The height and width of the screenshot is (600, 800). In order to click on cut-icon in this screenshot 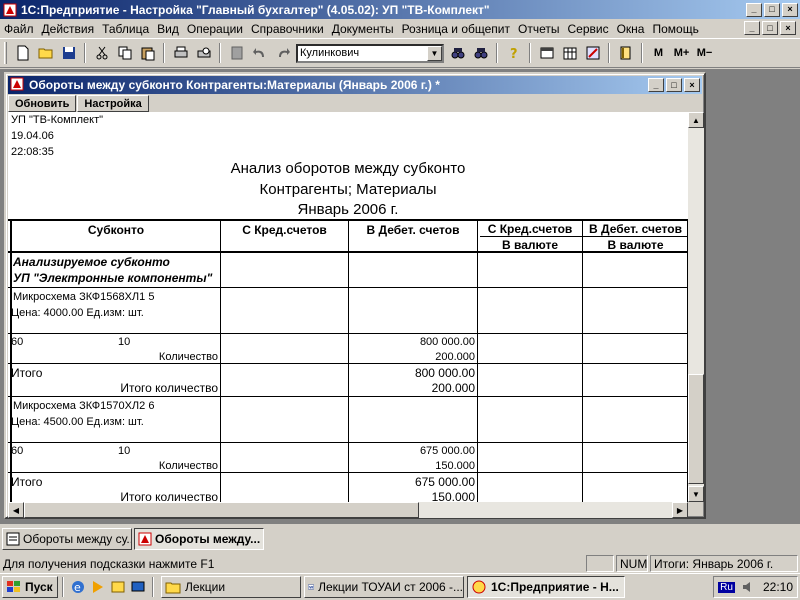, I will do `click(101, 53)`.